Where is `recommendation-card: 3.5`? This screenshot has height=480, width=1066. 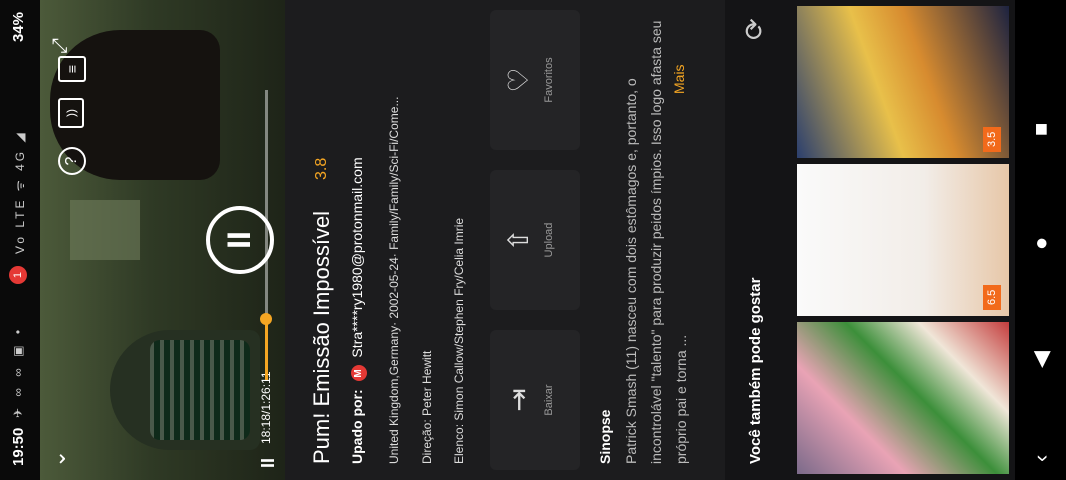
recommendation-card: 3.5 is located at coordinates (903, 82).